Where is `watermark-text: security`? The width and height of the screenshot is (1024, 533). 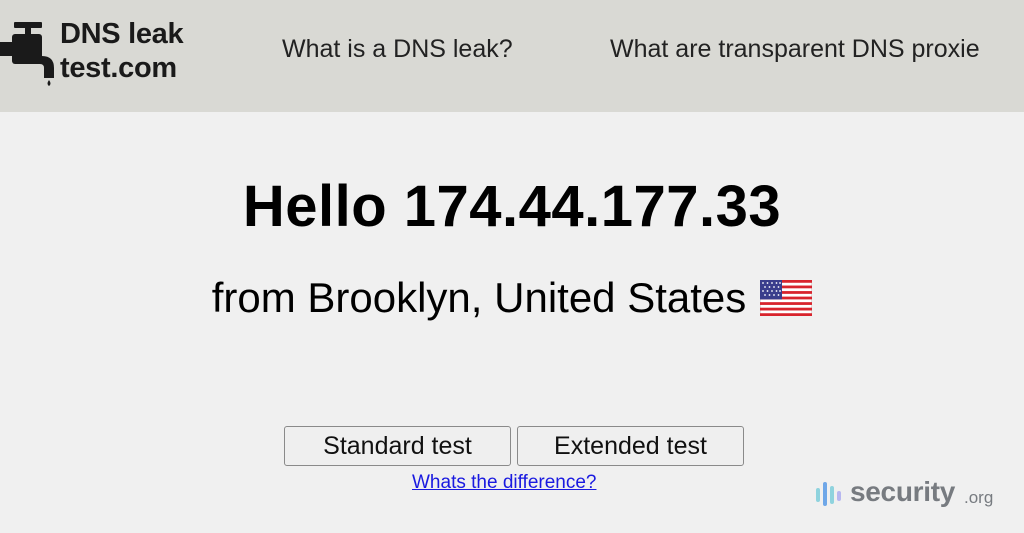
watermark-text: security is located at coordinates (902, 491).